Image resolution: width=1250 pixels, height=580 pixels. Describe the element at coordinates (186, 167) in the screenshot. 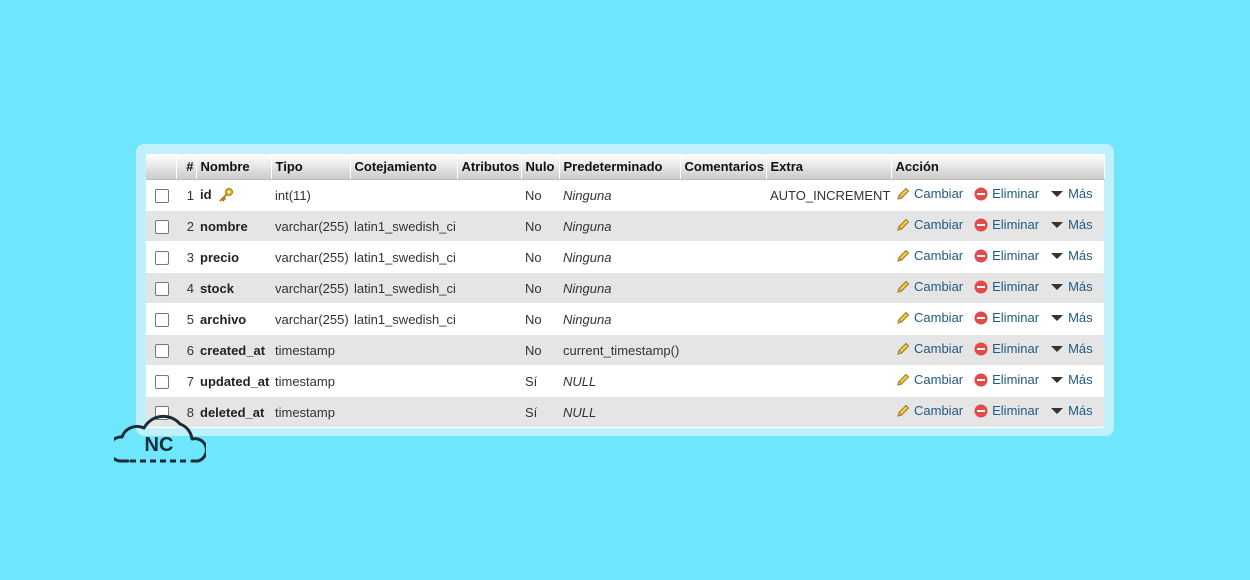

I see `header-num: #` at that location.